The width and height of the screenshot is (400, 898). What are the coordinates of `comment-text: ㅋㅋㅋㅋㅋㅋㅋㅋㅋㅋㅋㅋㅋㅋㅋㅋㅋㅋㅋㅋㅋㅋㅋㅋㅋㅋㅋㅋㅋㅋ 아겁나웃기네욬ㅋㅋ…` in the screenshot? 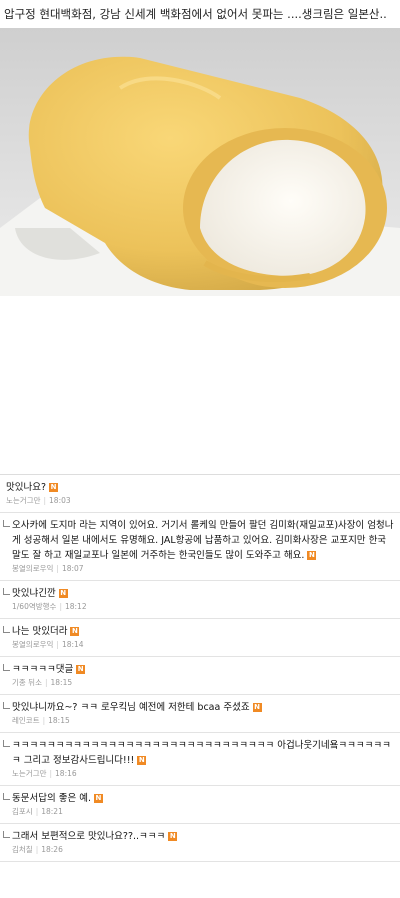 It's located at (201, 753).